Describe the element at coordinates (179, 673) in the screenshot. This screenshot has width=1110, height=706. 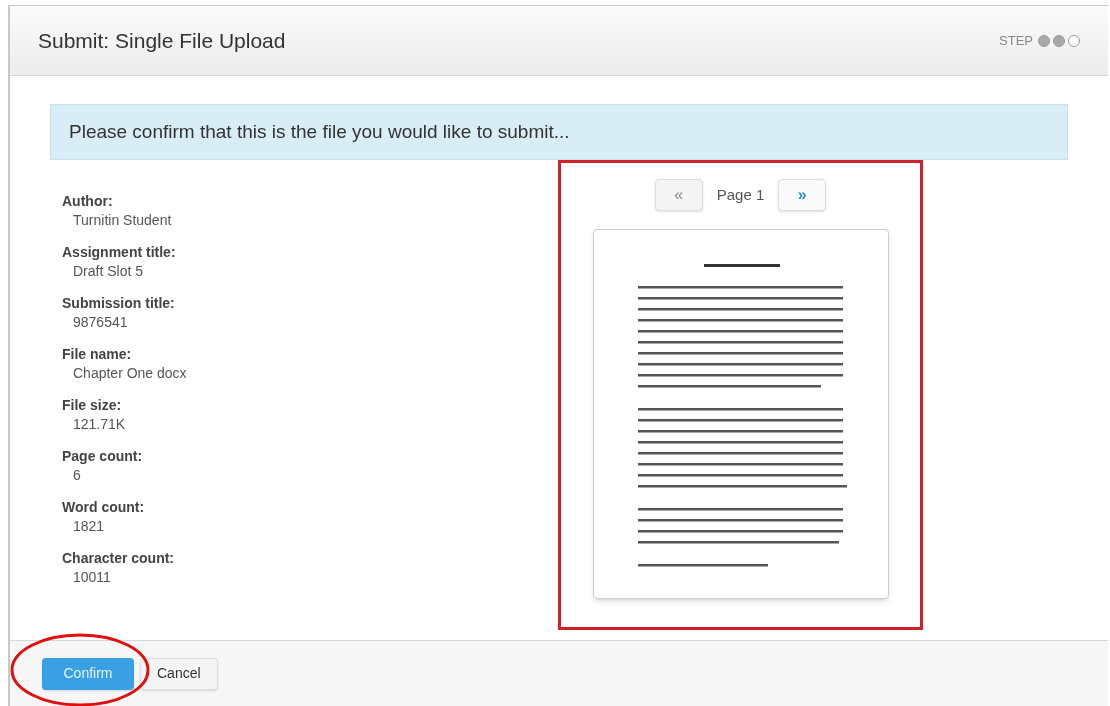
I see `cancel-button: Cancel` at that location.